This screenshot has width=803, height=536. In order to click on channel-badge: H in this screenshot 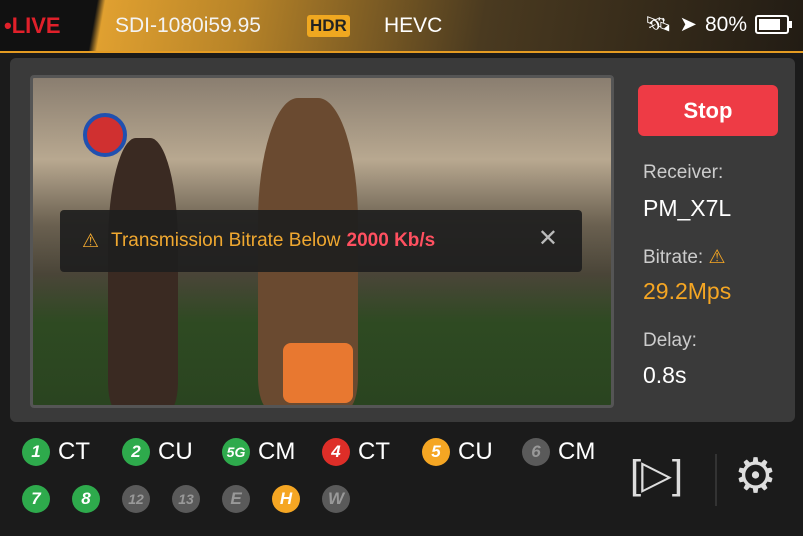, I will do `click(286, 499)`.